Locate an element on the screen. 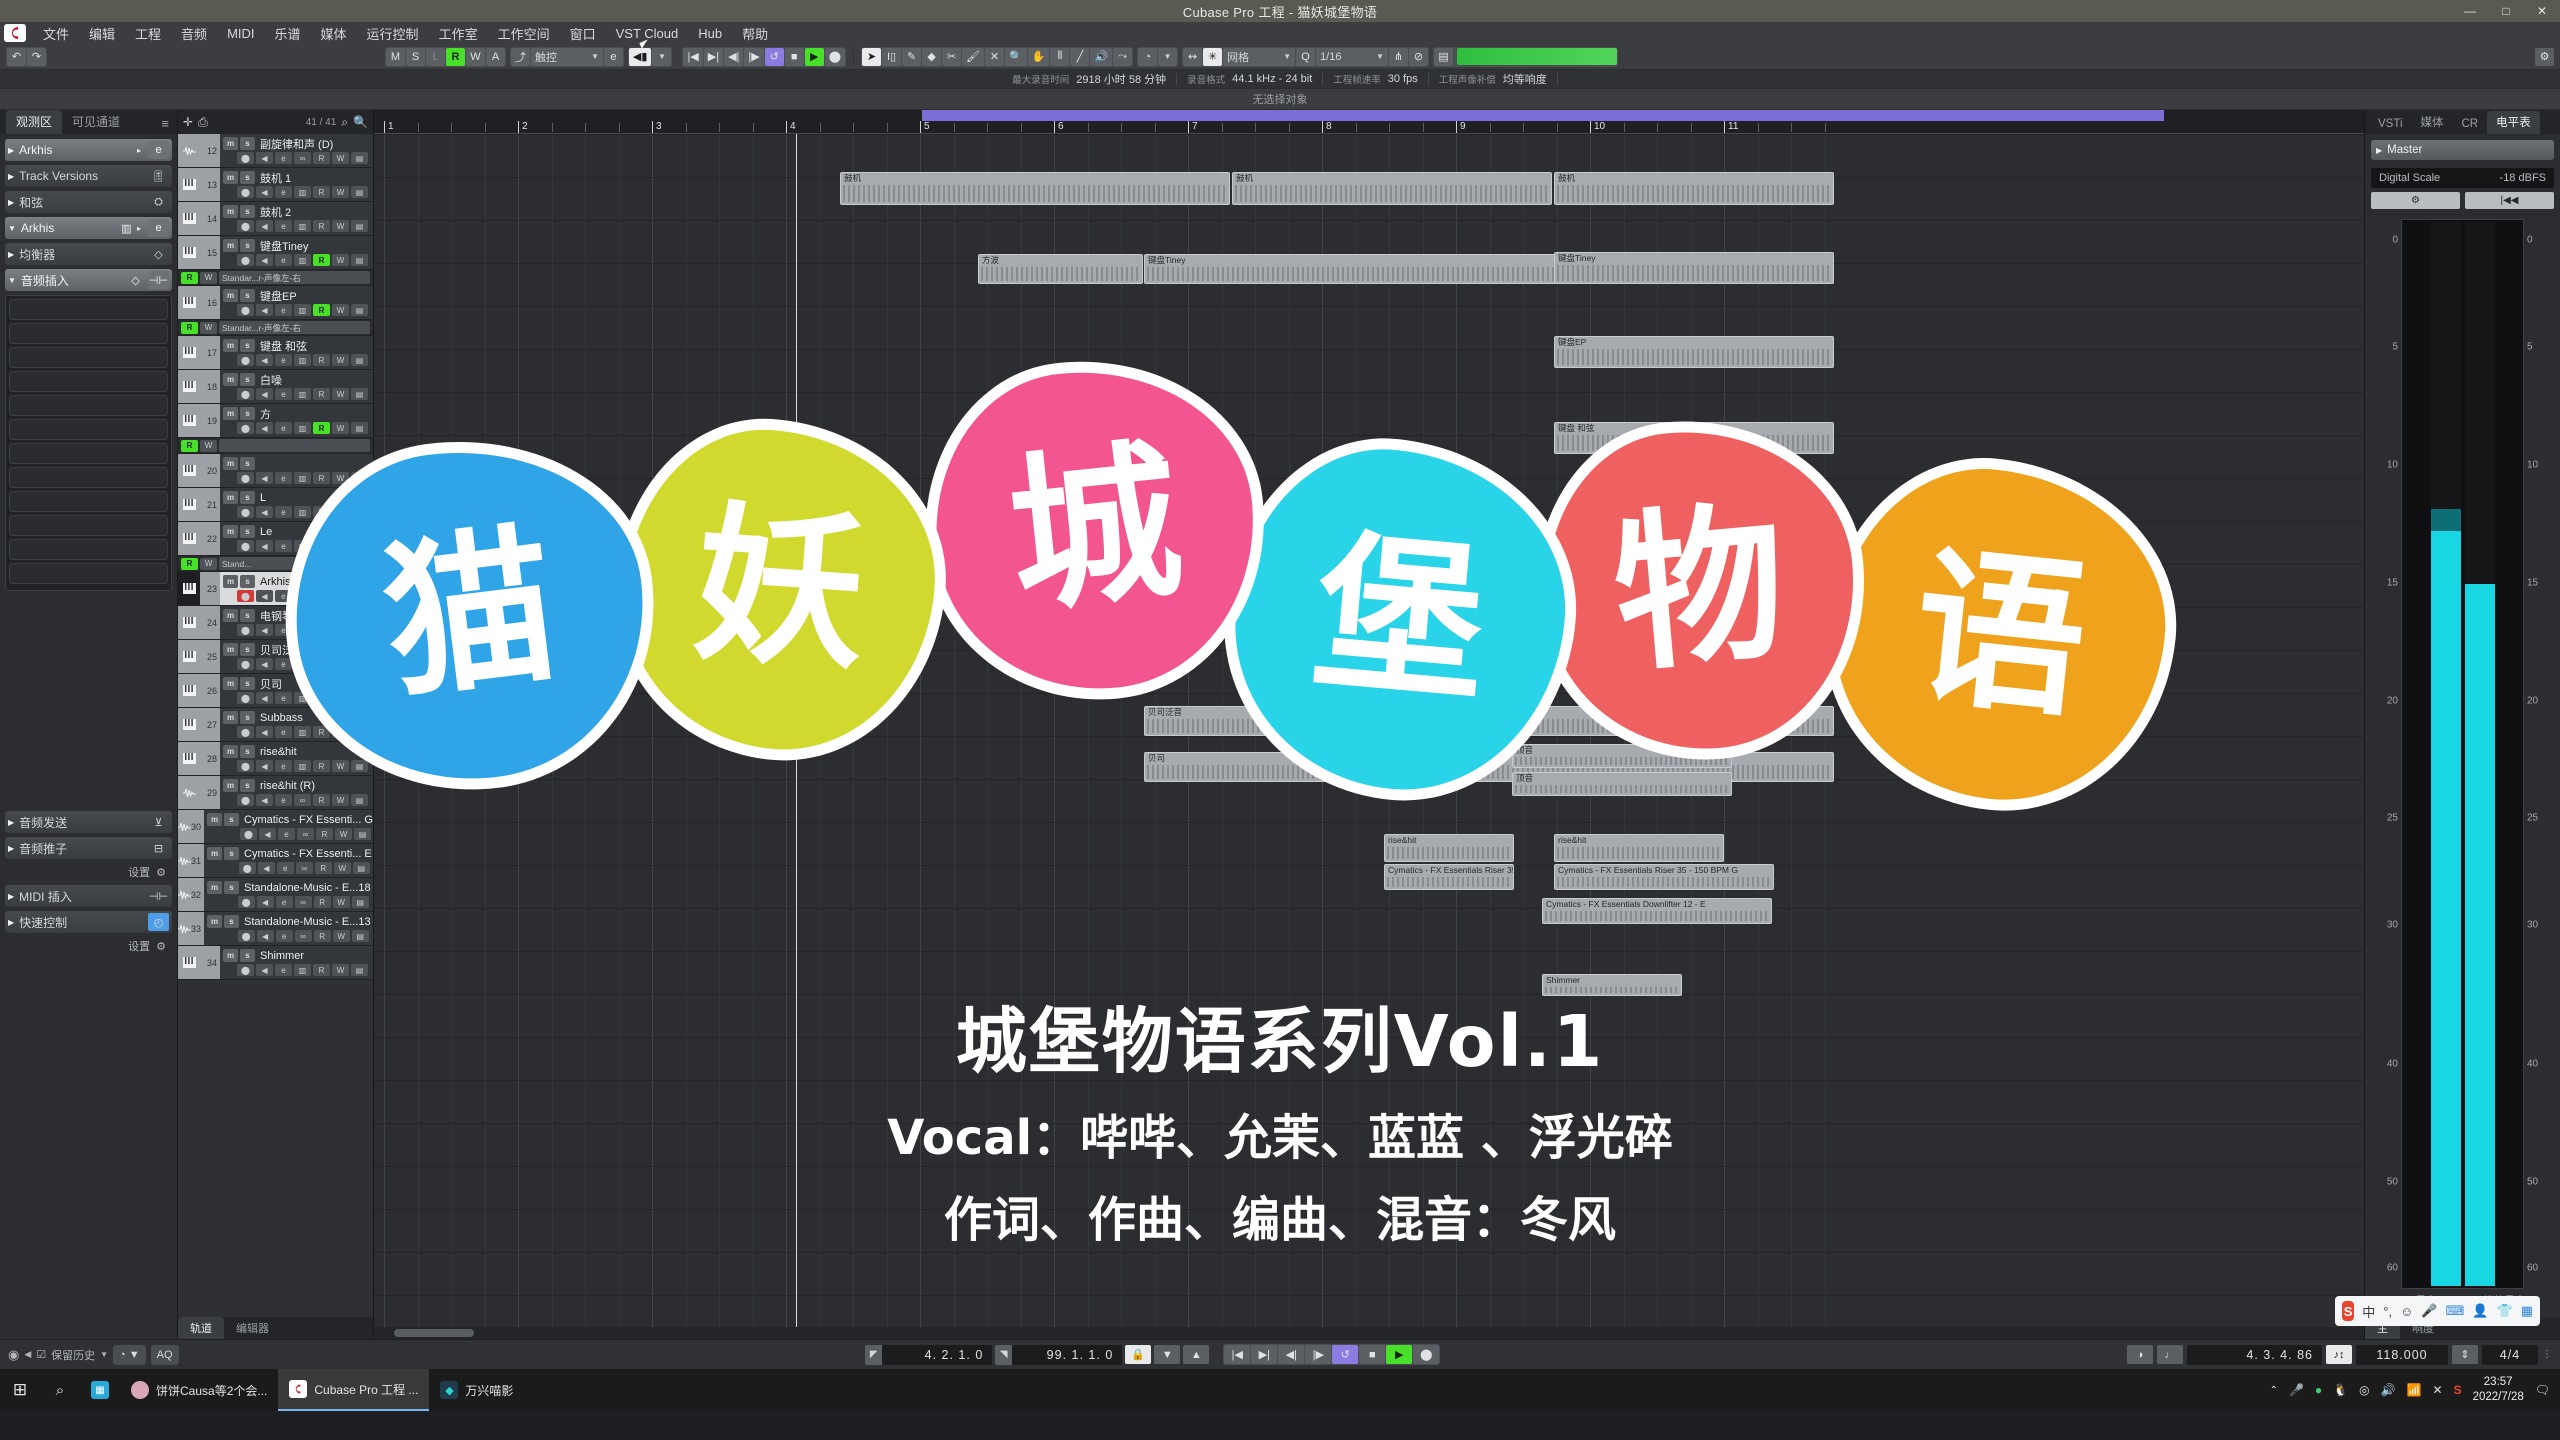 The width and height of the screenshot is (2560, 1440). tab-inspector: 观测区 is located at coordinates (34, 122).